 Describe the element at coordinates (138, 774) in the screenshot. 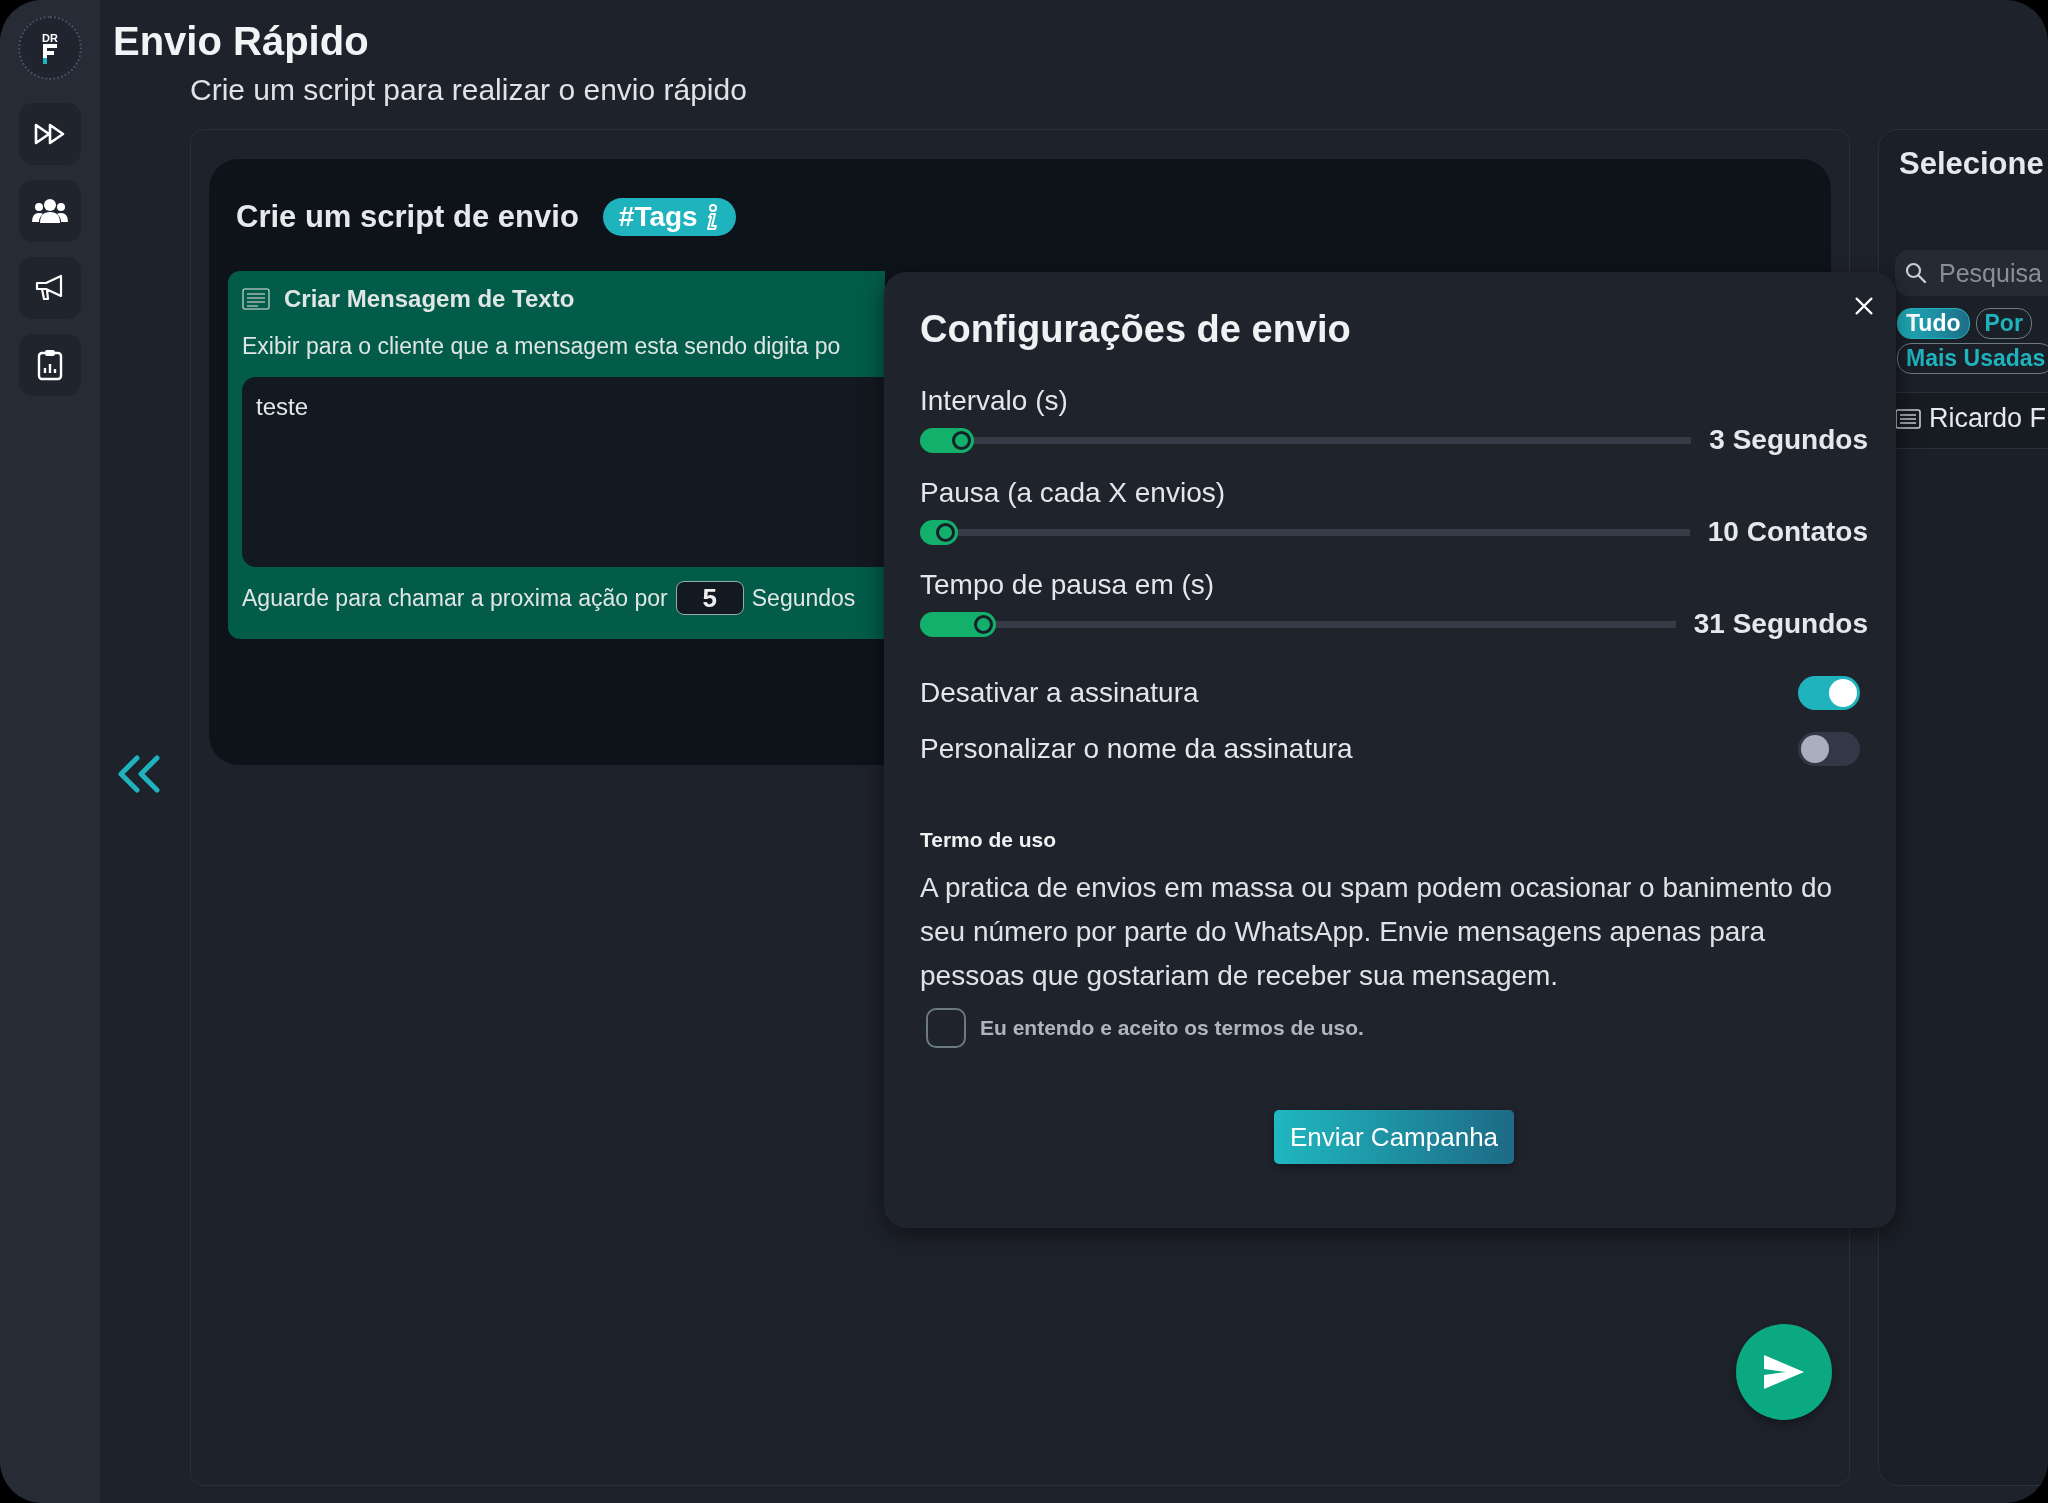

I see `collapse-chevrons-icon` at that location.